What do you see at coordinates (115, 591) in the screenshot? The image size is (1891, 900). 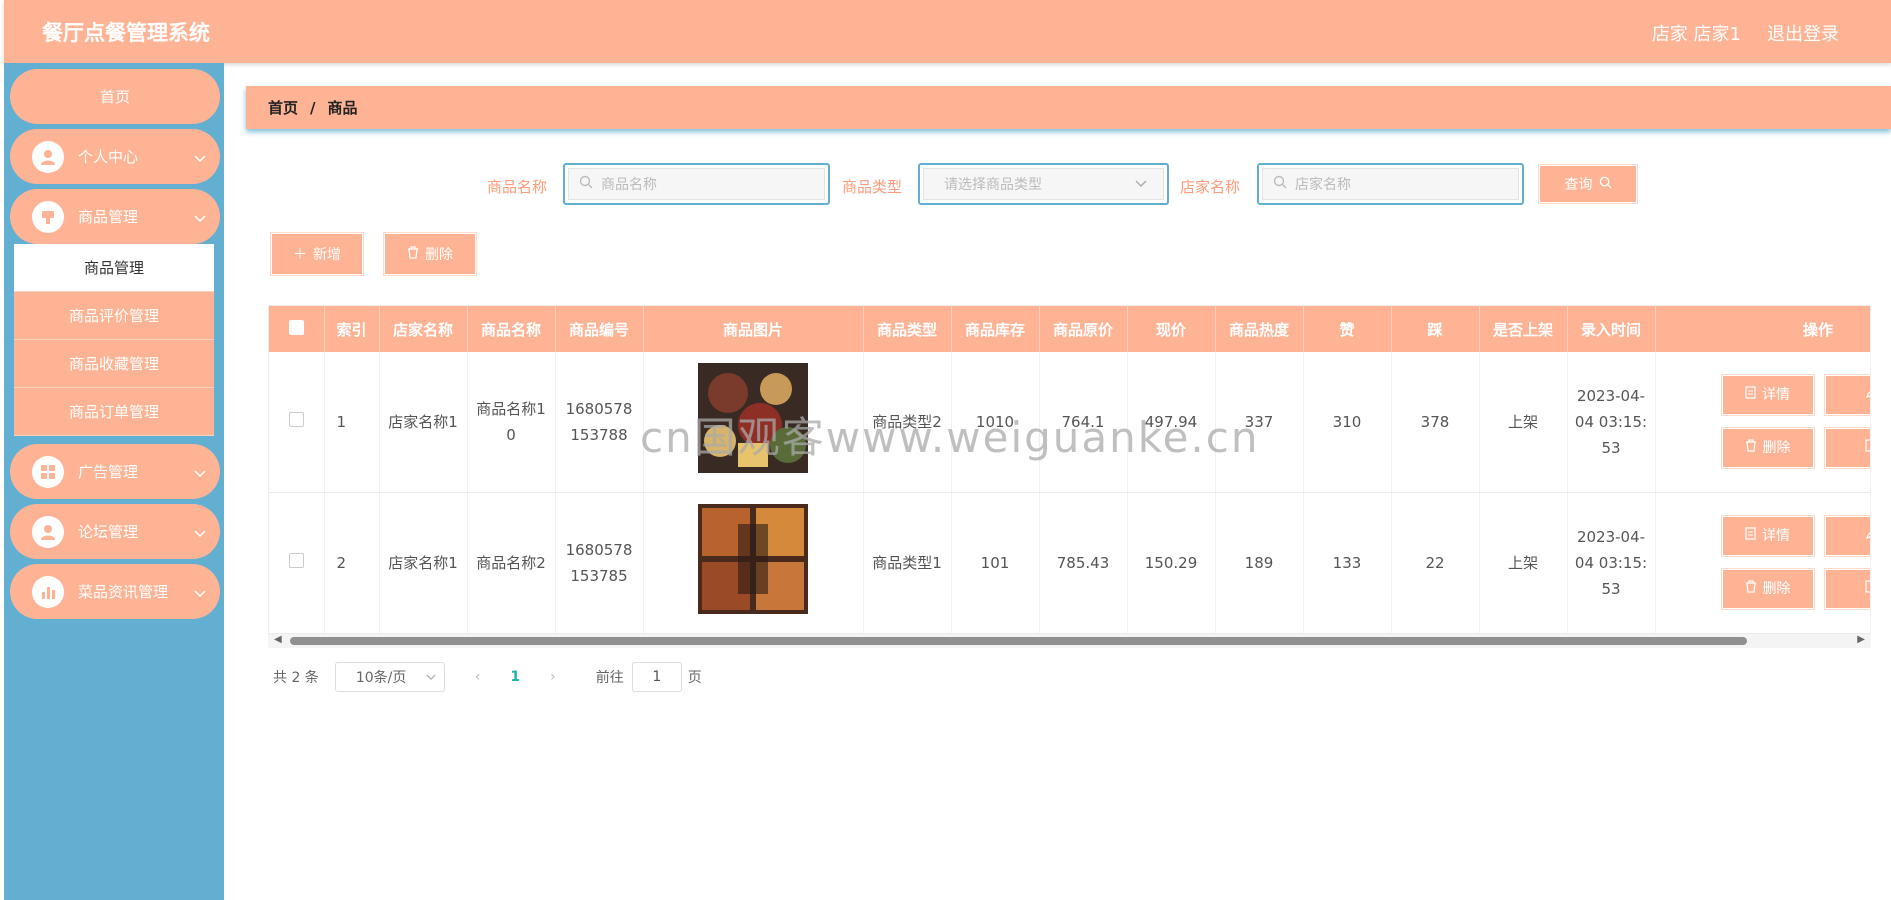 I see `sidebar-item-news: 菜品资讯管理` at bounding box center [115, 591].